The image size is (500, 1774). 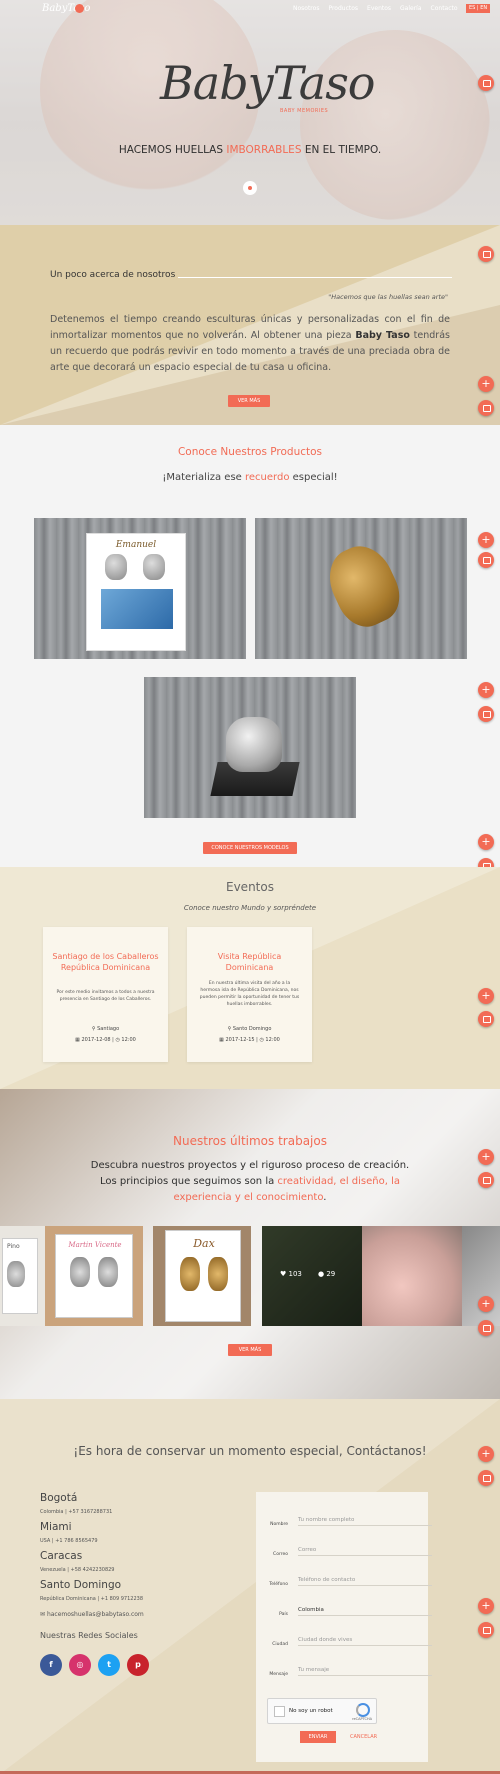 I want to click on instagram-icon: ◎, so click(x=80, y=1665).